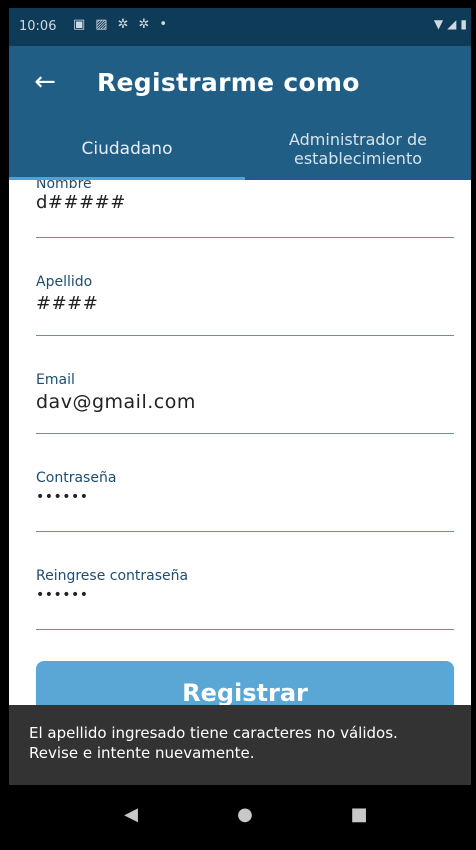 This screenshot has height=850, width=476. I want to click on page-title: Registrarme como, so click(228, 82).